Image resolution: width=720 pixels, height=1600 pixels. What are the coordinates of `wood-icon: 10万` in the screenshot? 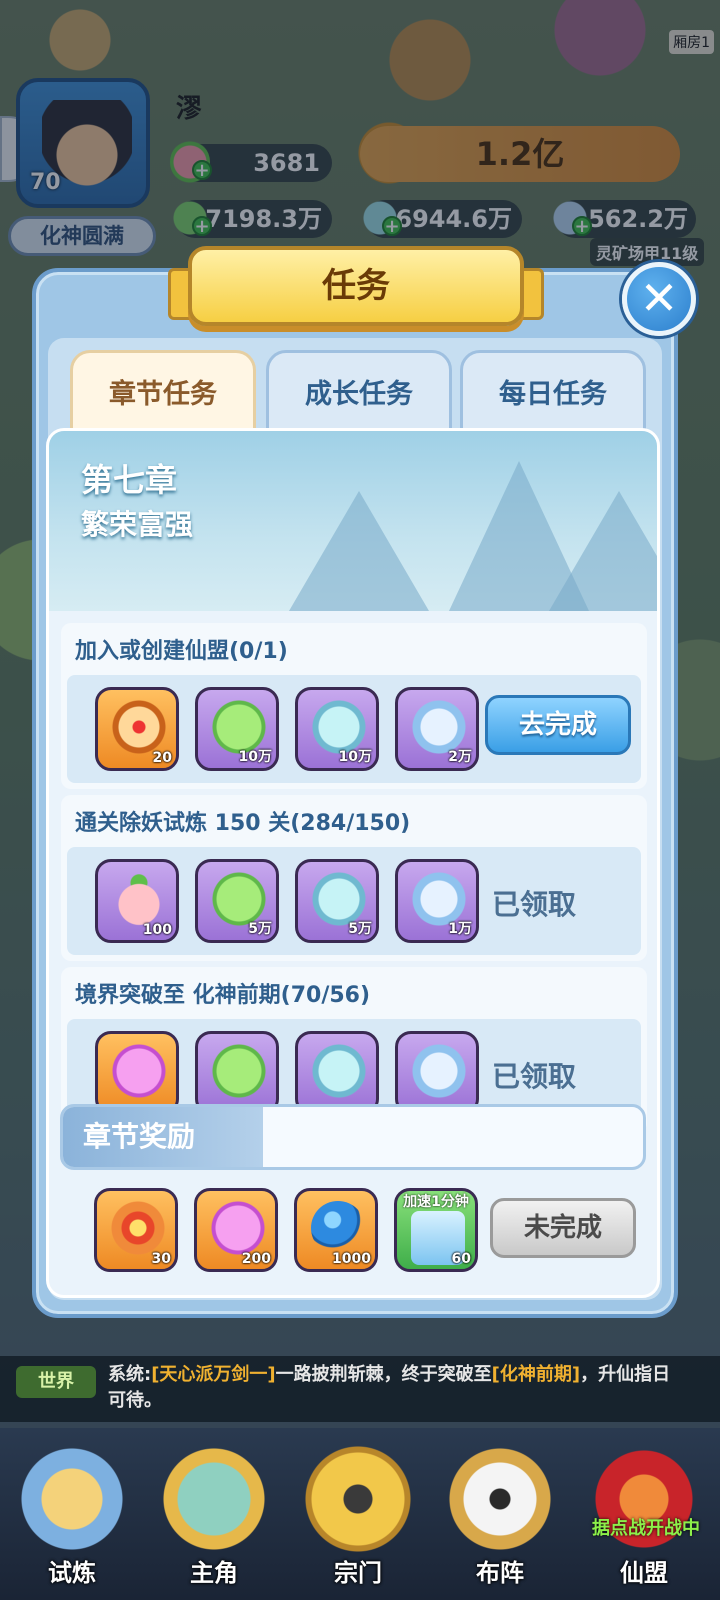 It's located at (237, 729).